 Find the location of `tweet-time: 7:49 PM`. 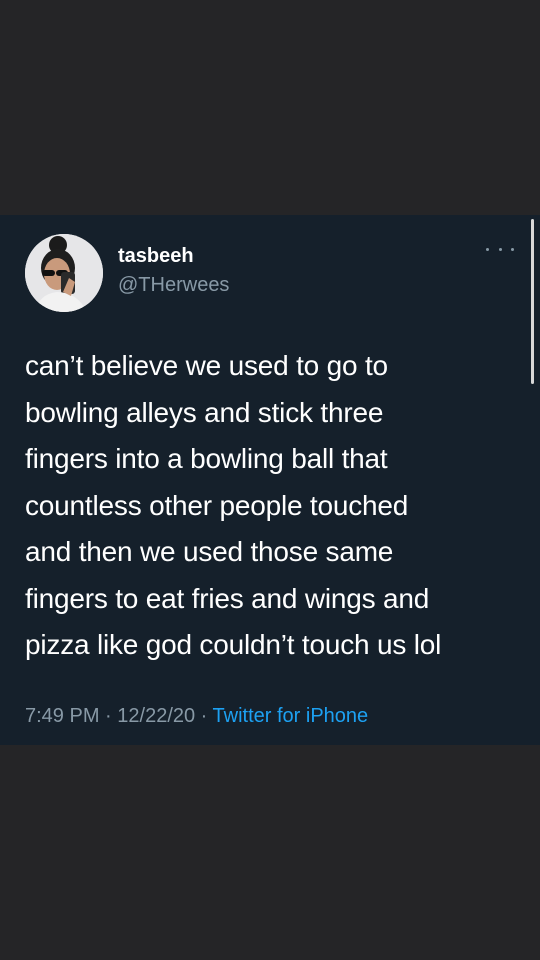

tweet-time: 7:49 PM is located at coordinates (62, 716).